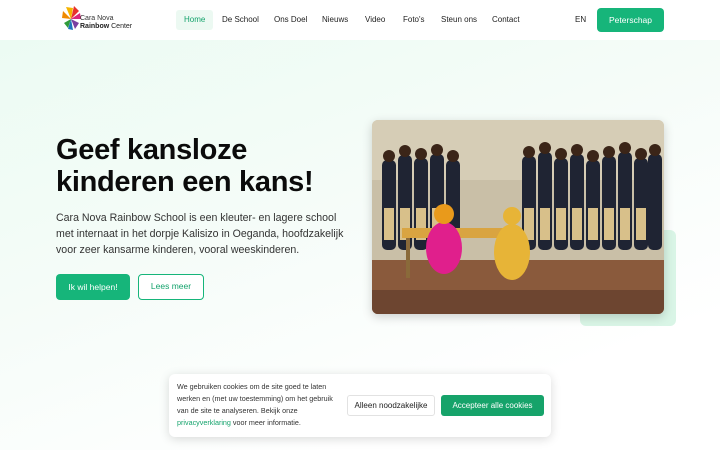 The height and width of the screenshot is (450, 720). I want to click on accept-all-cookies-button: Accepteer alle cookies, so click(492, 405).